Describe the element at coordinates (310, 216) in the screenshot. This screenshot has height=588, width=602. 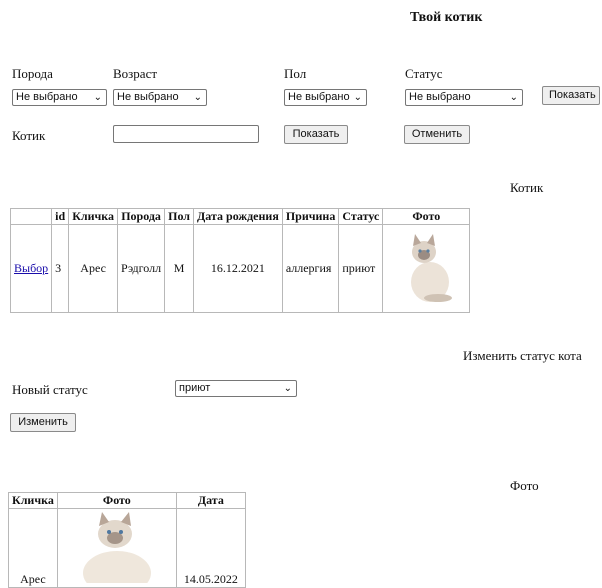
I see `column-header: Причина` at that location.